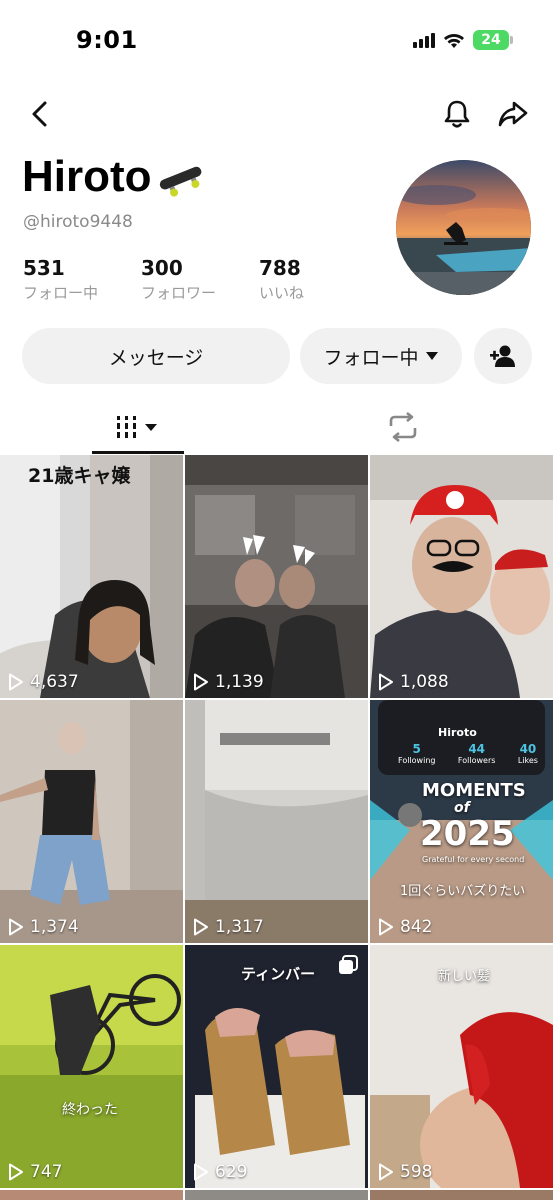 The image size is (553, 1200). I want to click on status-bar: 9:01 24, so click(276, 42).